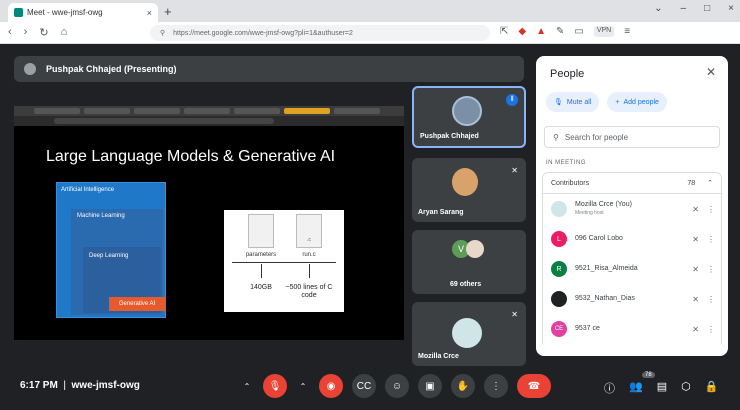 The width and height of the screenshot is (740, 410). What do you see at coordinates (632, 269) in the screenshot?
I see `list-item: R 9521_Risa_Almeida ✕ ⋮` at bounding box center [632, 269].